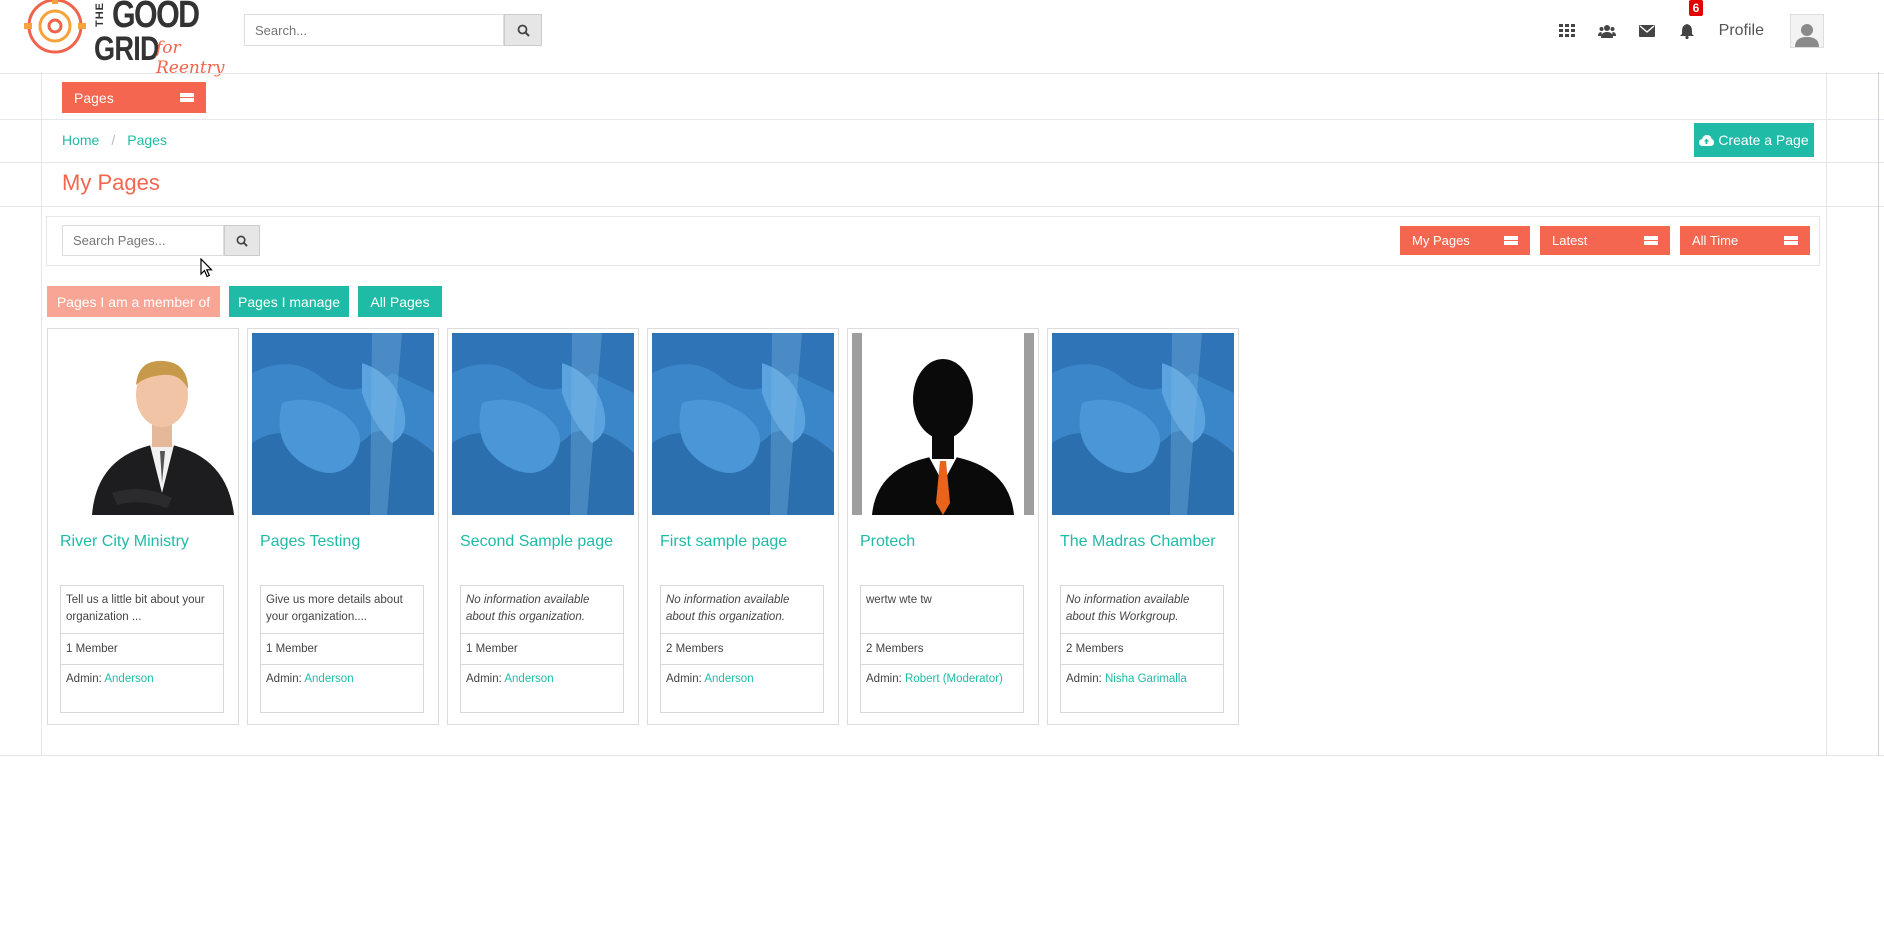 The height and width of the screenshot is (931, 1884). What do you see at coordinates (289, 301) in the screenshot?
I see `tab-managed-pages: Pages I manage` at bounding box center [289, 301].